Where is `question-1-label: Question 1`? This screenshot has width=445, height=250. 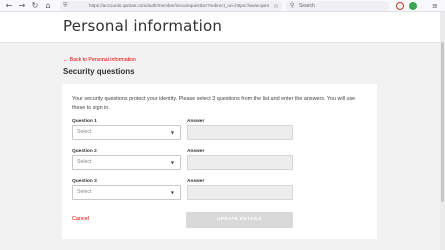 question-1-label: Question 1 is located at coordinates (84, 121).